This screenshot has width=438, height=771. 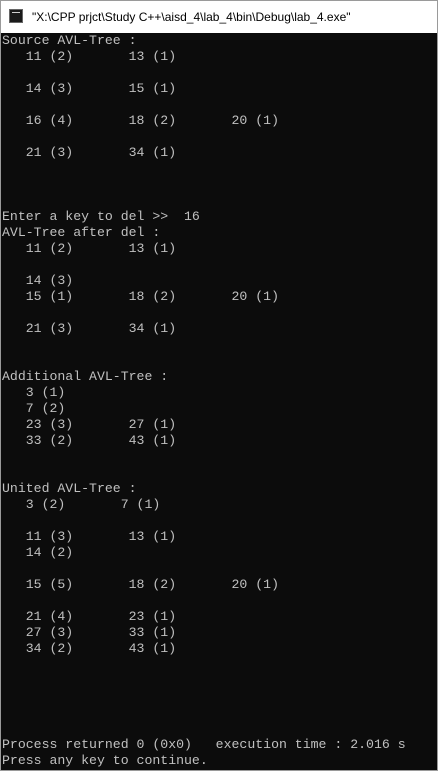 I want to click on console-line: 16 (4) 18 (2) 20 (1), so click(x=140, y=120).